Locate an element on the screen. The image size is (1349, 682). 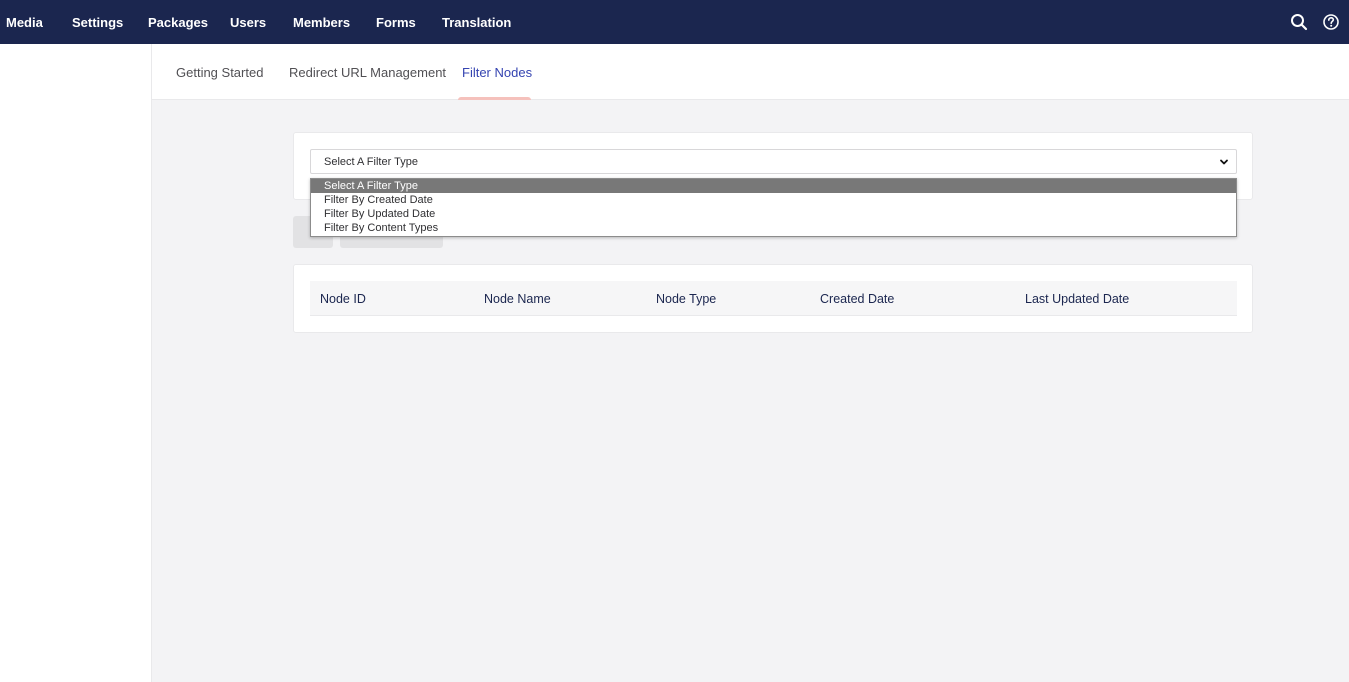
search-icon is located at coordinates (1299, 22).